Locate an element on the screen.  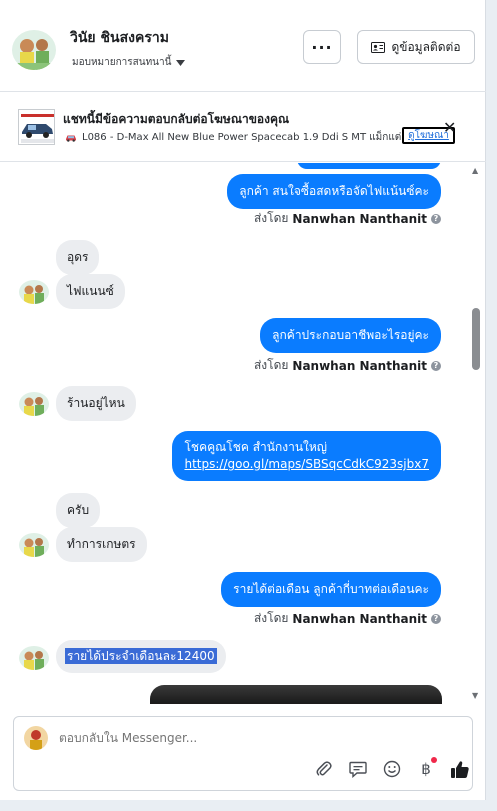
banner-title: แชทนี้มีข้อความตอบกลับต่อโฆษณาของคุณ is located at coordinates (176, 119).